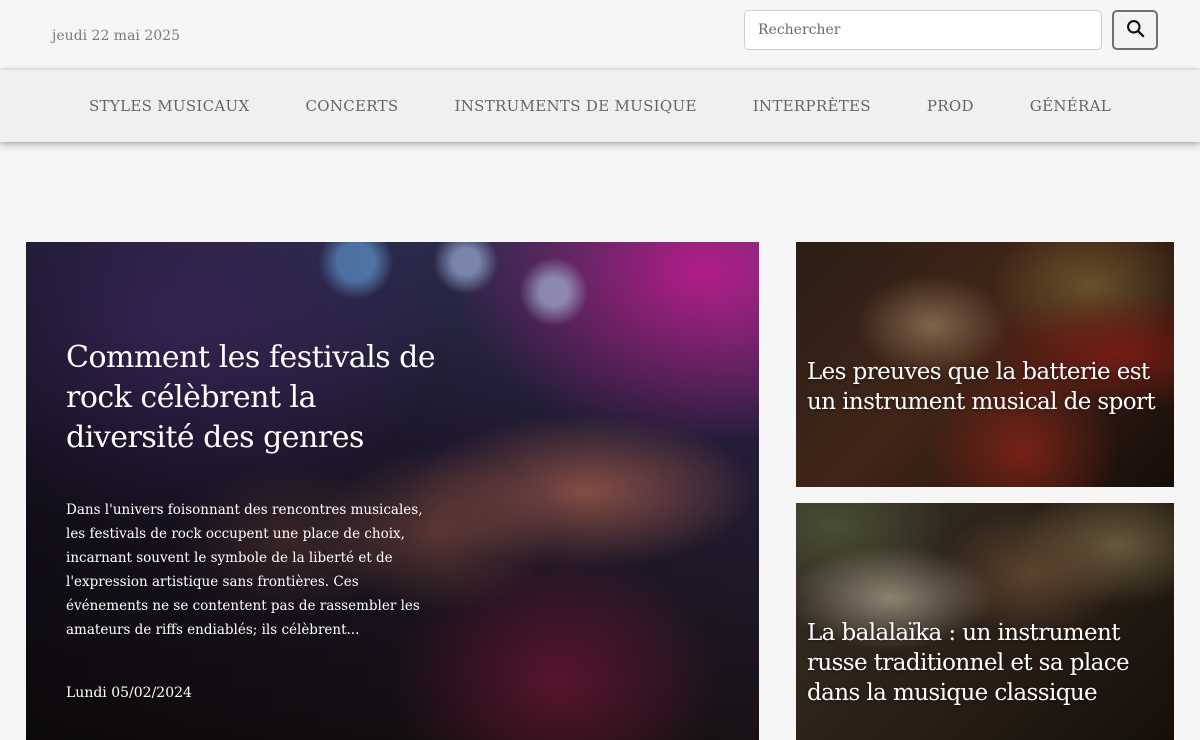 Image resolution: width=1200 pixels, height=740 pixels. Describe the element at coordinates (576, 106) in the screenshot. I see `nav-item-instruments: INSTRUMENTS DE MUSIQUE` at that location.